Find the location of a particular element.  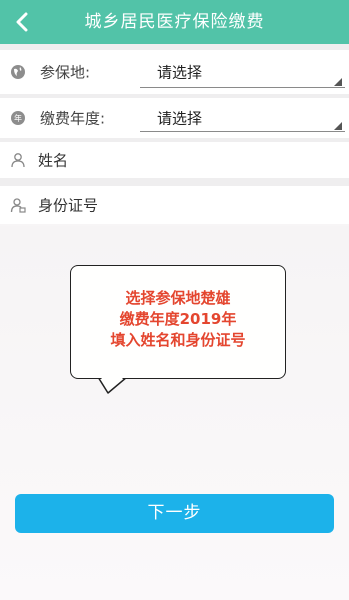

app-header: 城乡居民医疗保险缴费 is located at coordinates (174, 22).